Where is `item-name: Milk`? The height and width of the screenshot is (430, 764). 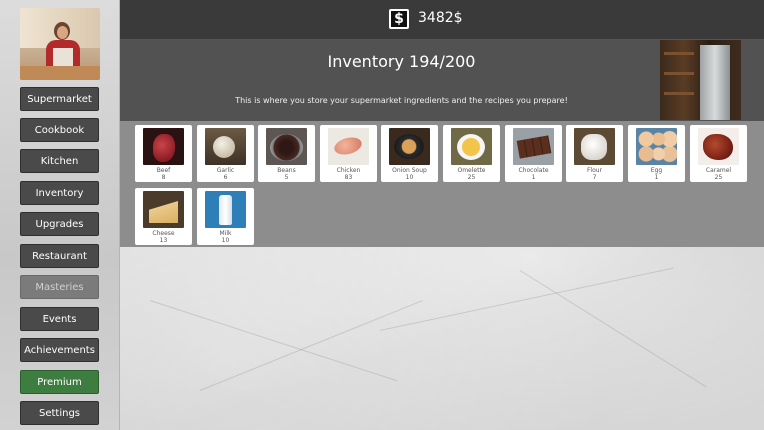 item-name: Milk is located at coordinates (225, 233).